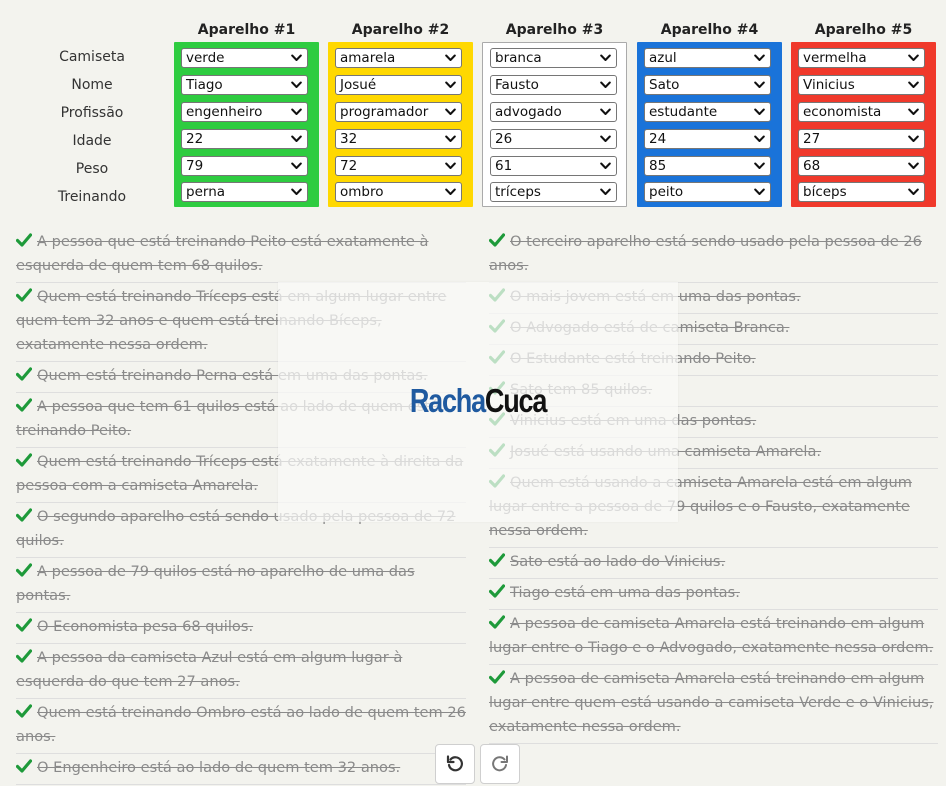 This screenshot has height=786, width=946. What do you see at coordinates (658, 166) in the screenshot?
I see `select-value: 85` at bounding box center [658, 166].